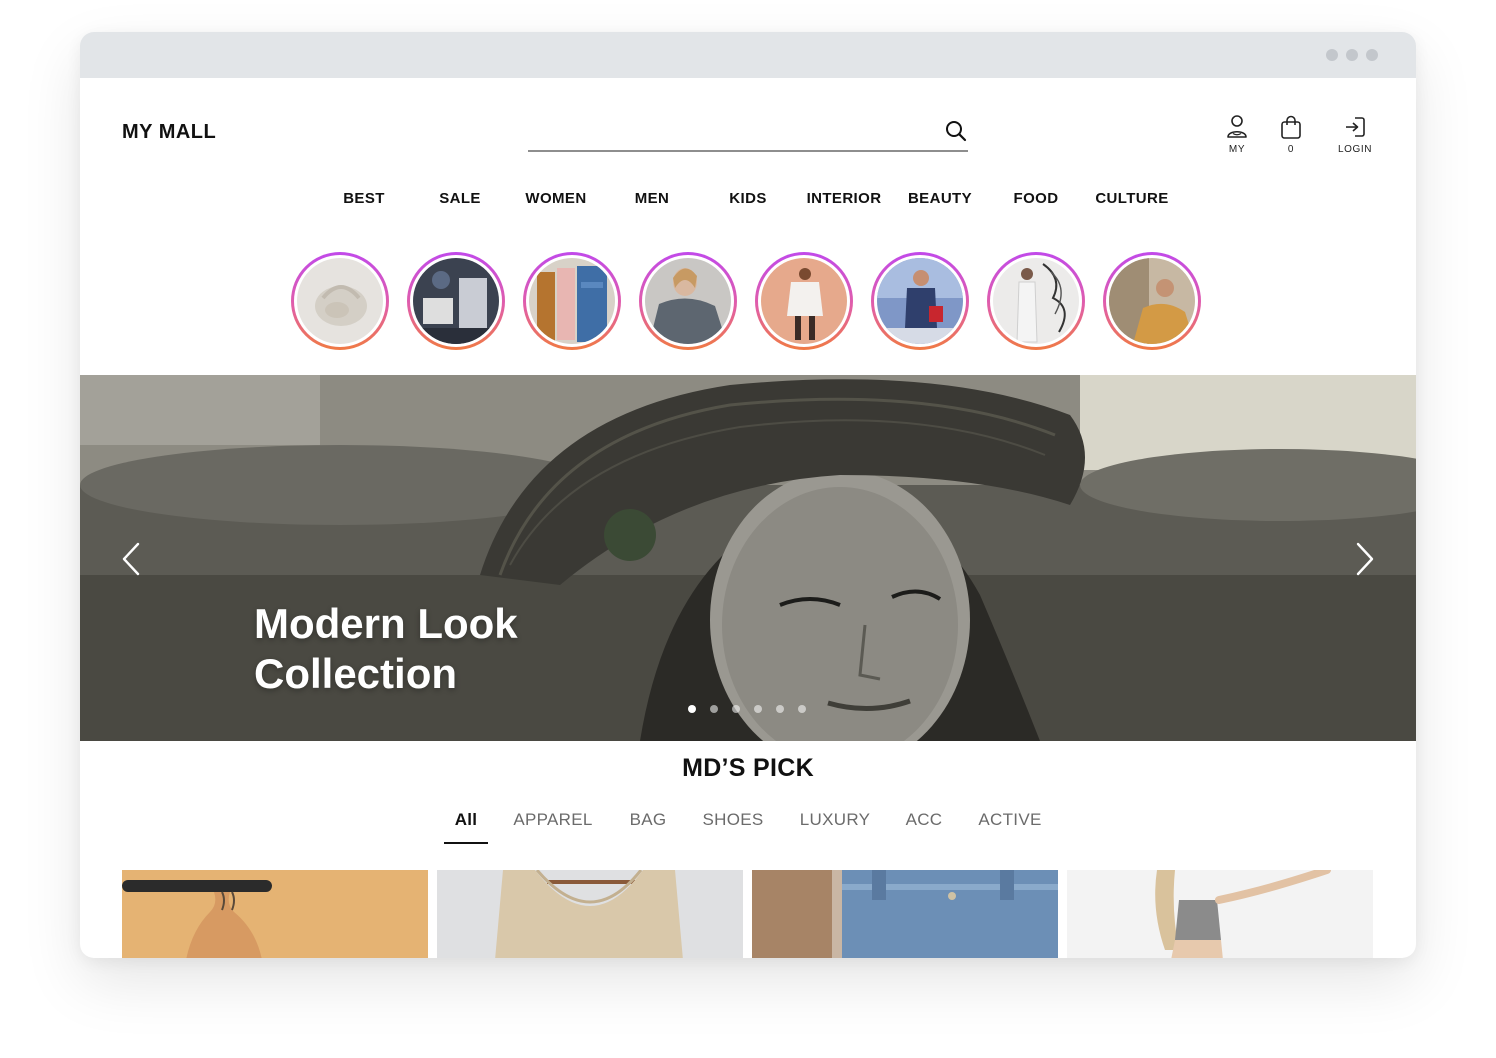 This screenshot has height=1058, width=1496. I want to click on hero-title-line2: Collection, so click(356, 673).